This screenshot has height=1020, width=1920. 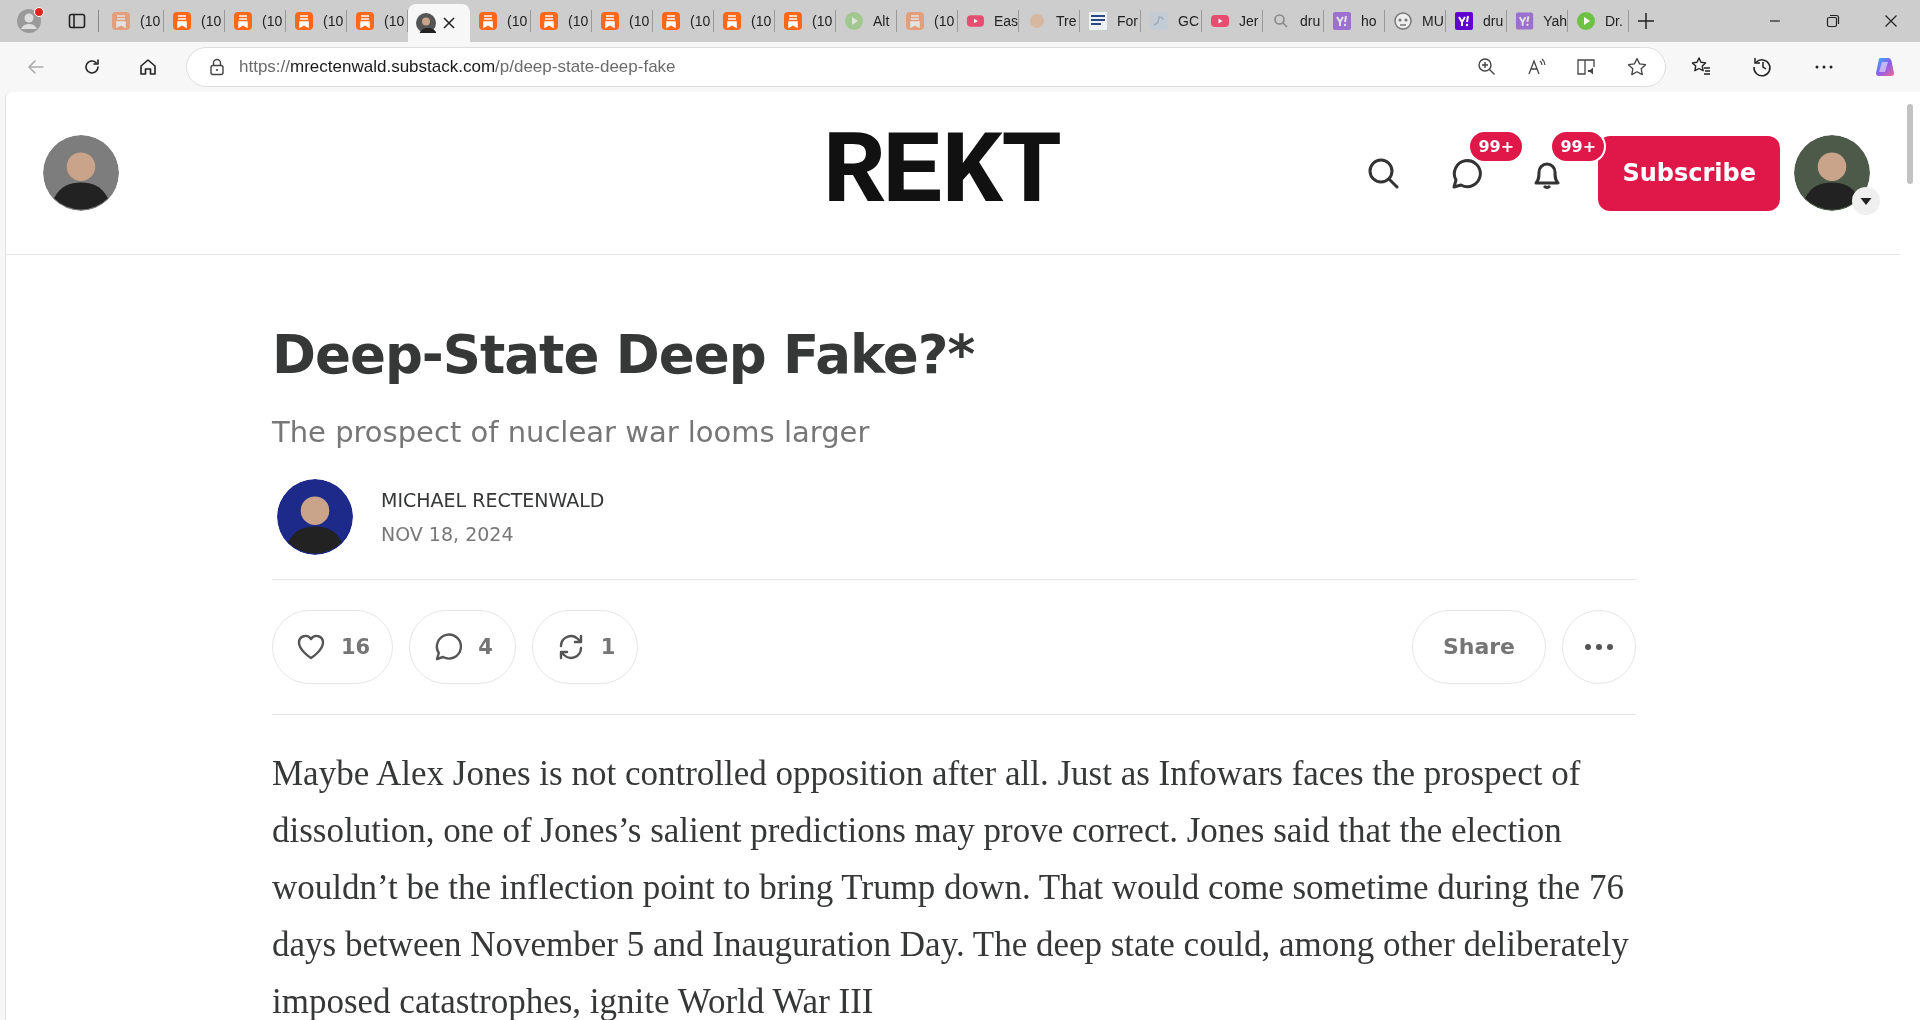 I want to click on browser-tab: Alt, so click(x=866, y=21).